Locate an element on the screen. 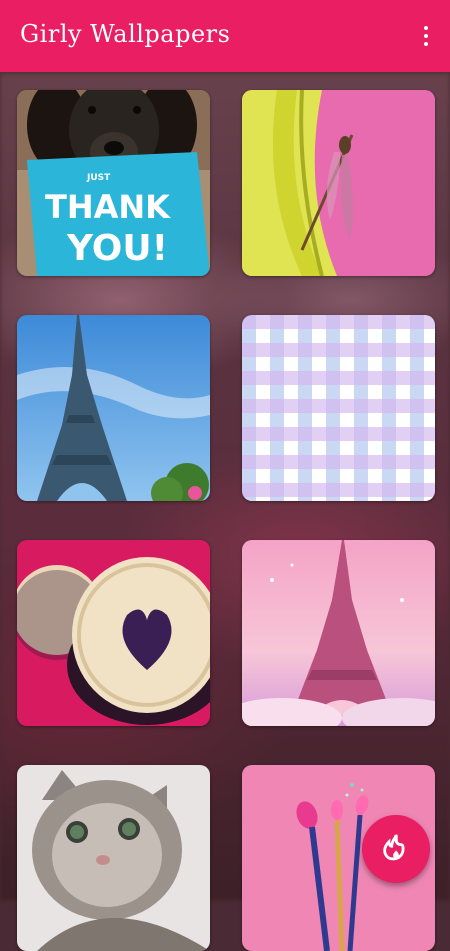 This screenshot has width=450, height=951. more-vert-icon is located at coordinates (426, 36).